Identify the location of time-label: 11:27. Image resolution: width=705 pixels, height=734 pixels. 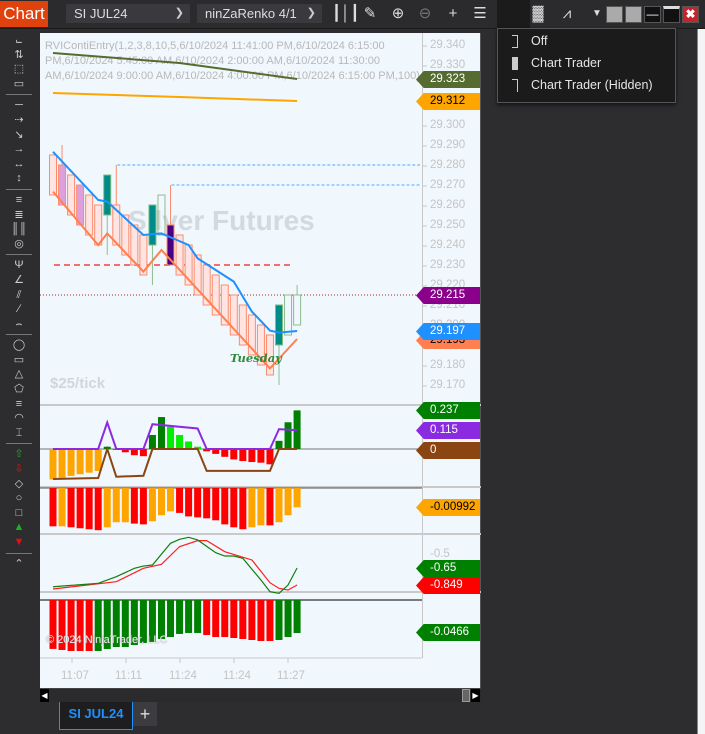
(291, 676).